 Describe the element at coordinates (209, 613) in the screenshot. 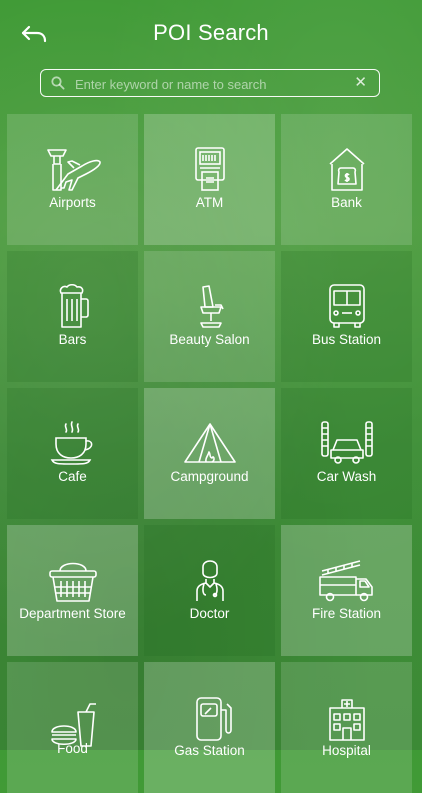

I see `category-label: Doctor` at that location.